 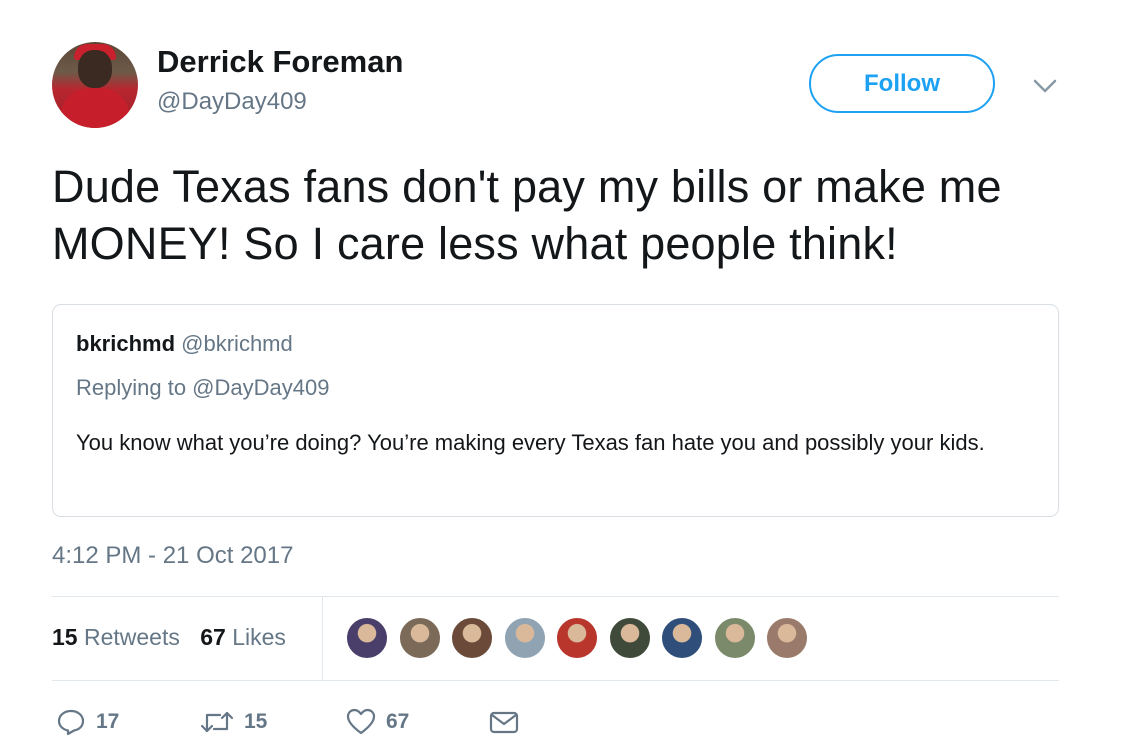 What do you see at coordinates (555, 680) in the screenshot?
I see `divider-bottom` at bounding box center [555, 680].